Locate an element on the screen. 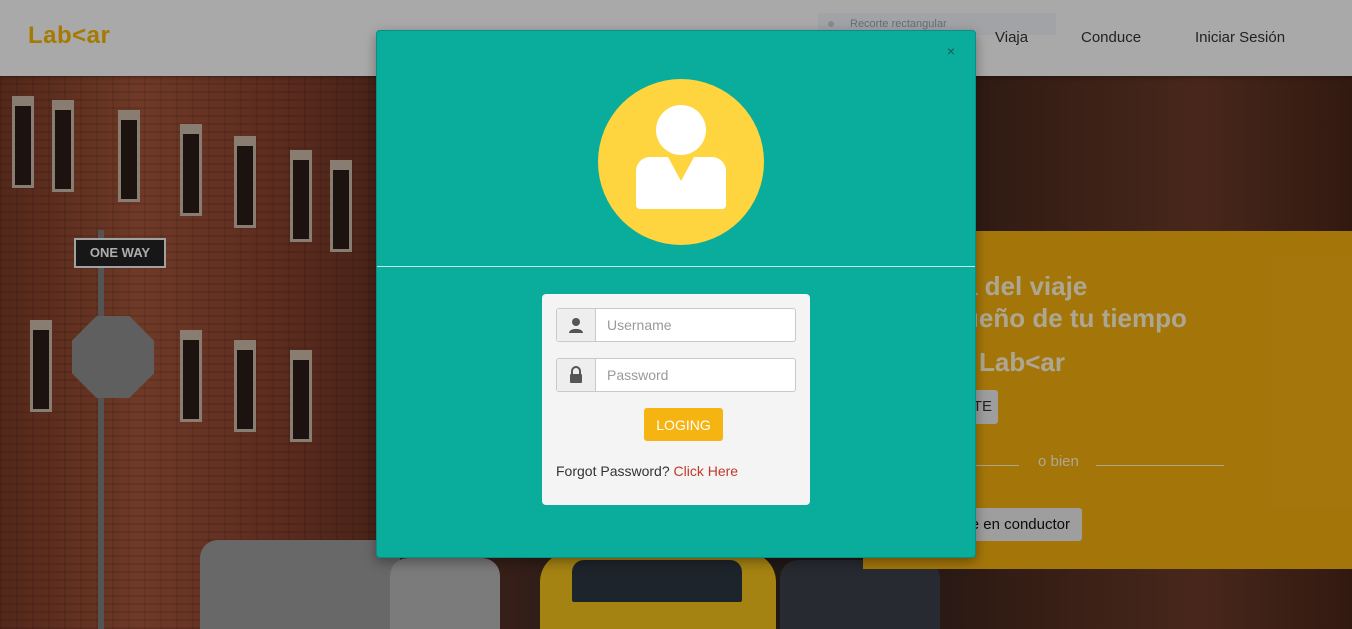 This screenshot has height=629, width=1352. avatar-head is located at coordinates (681, 130).